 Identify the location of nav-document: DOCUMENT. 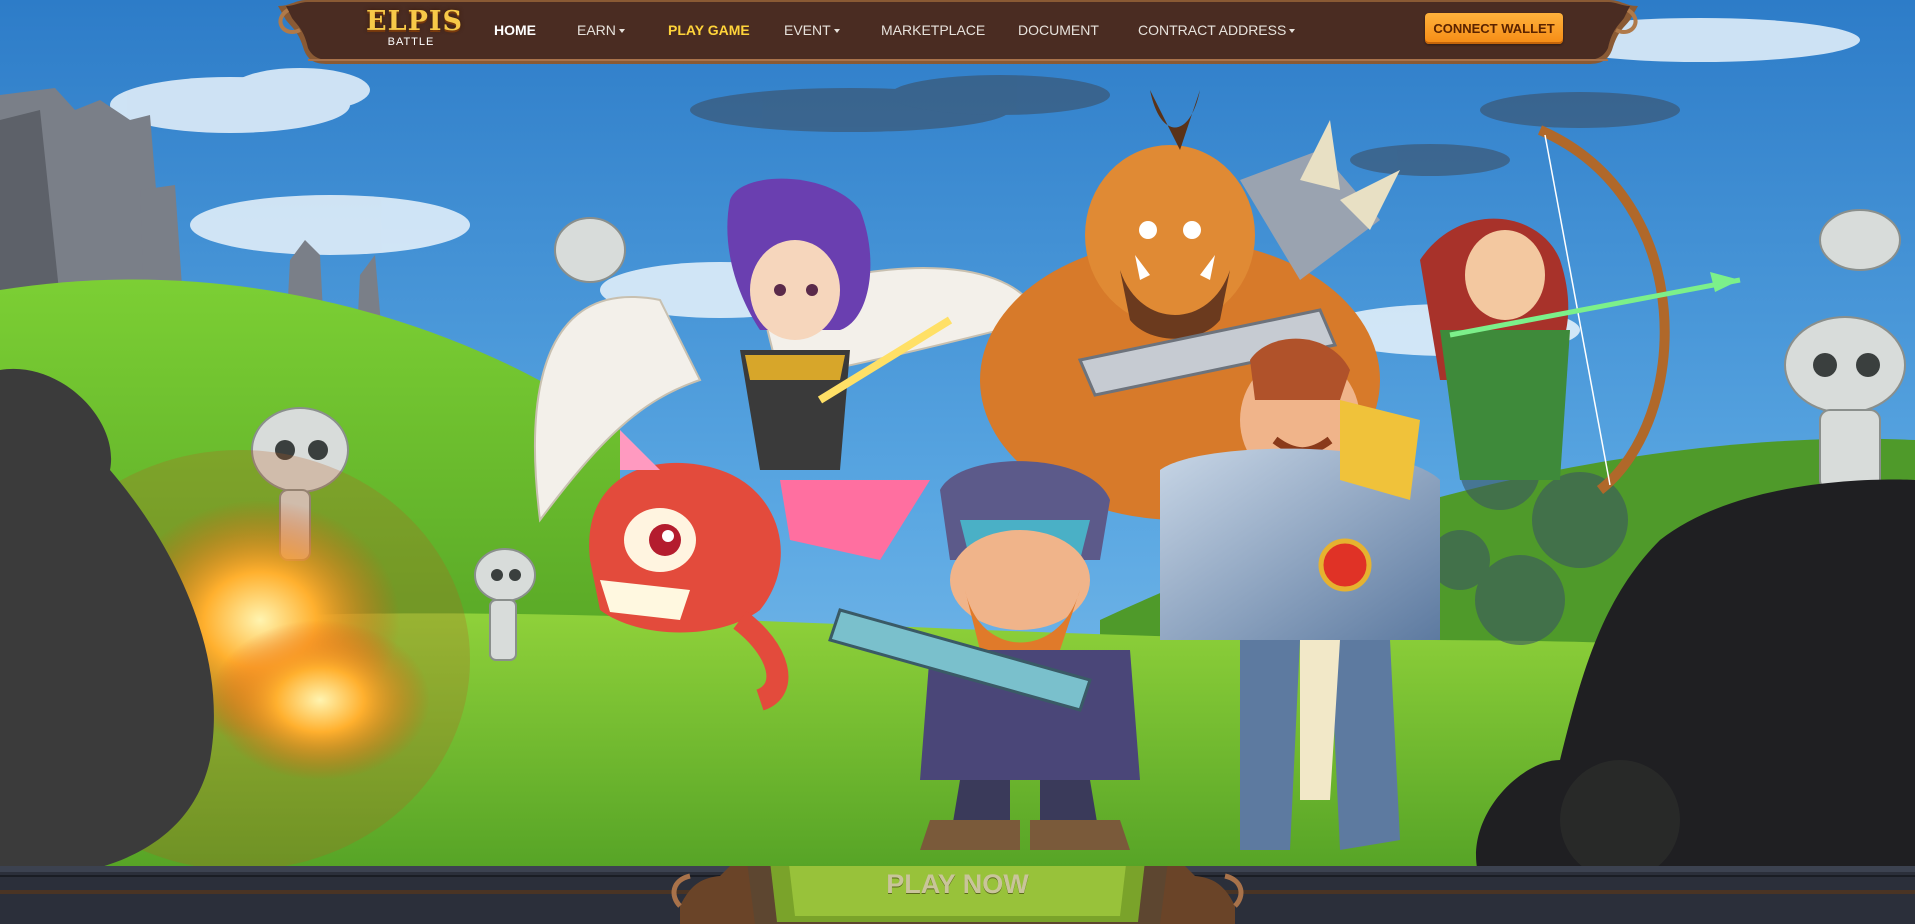
(1058, 30).